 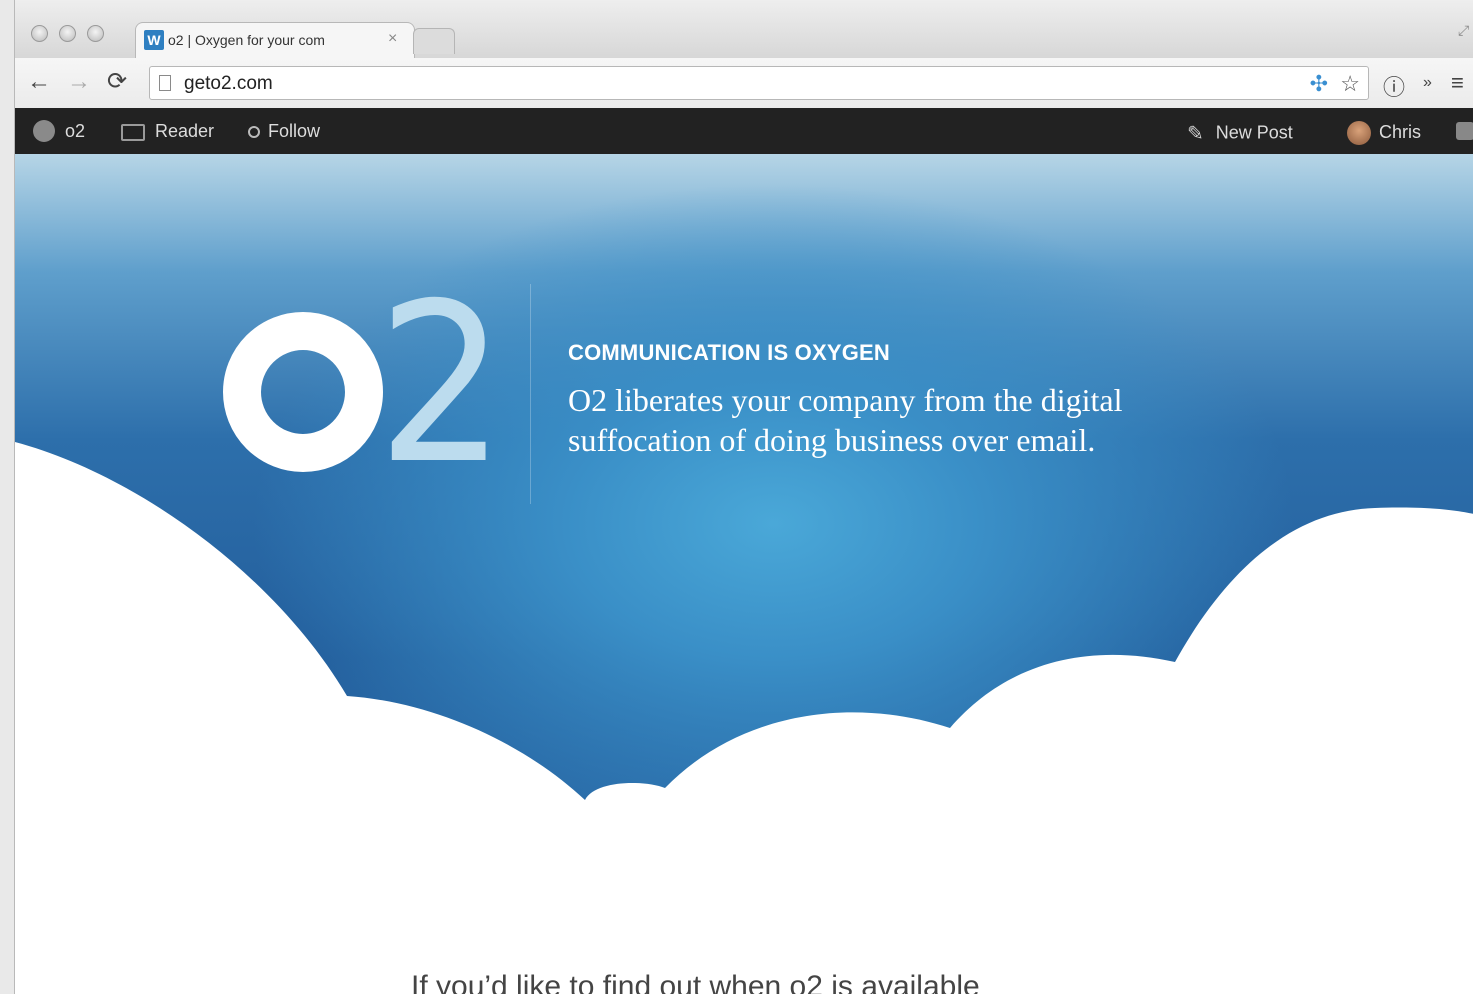 What do you see at coordinates (79, 82) in the screenshot?
I see `forward-arrow-icon: →` at bounding box center [79, 82].